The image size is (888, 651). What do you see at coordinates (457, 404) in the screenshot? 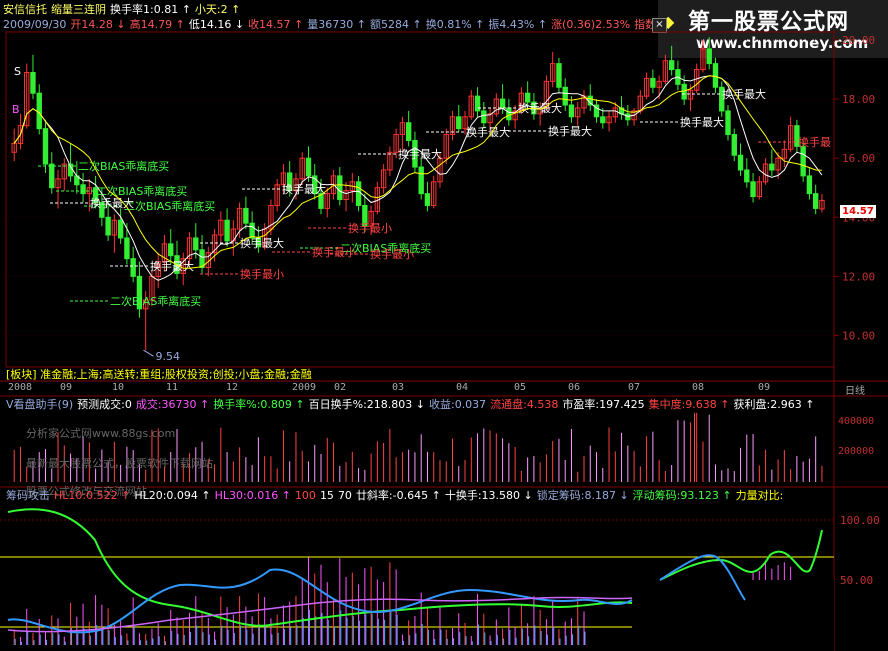
I see `vol-header-item-5: 收益:0.037` at bounding box center [457, 404].